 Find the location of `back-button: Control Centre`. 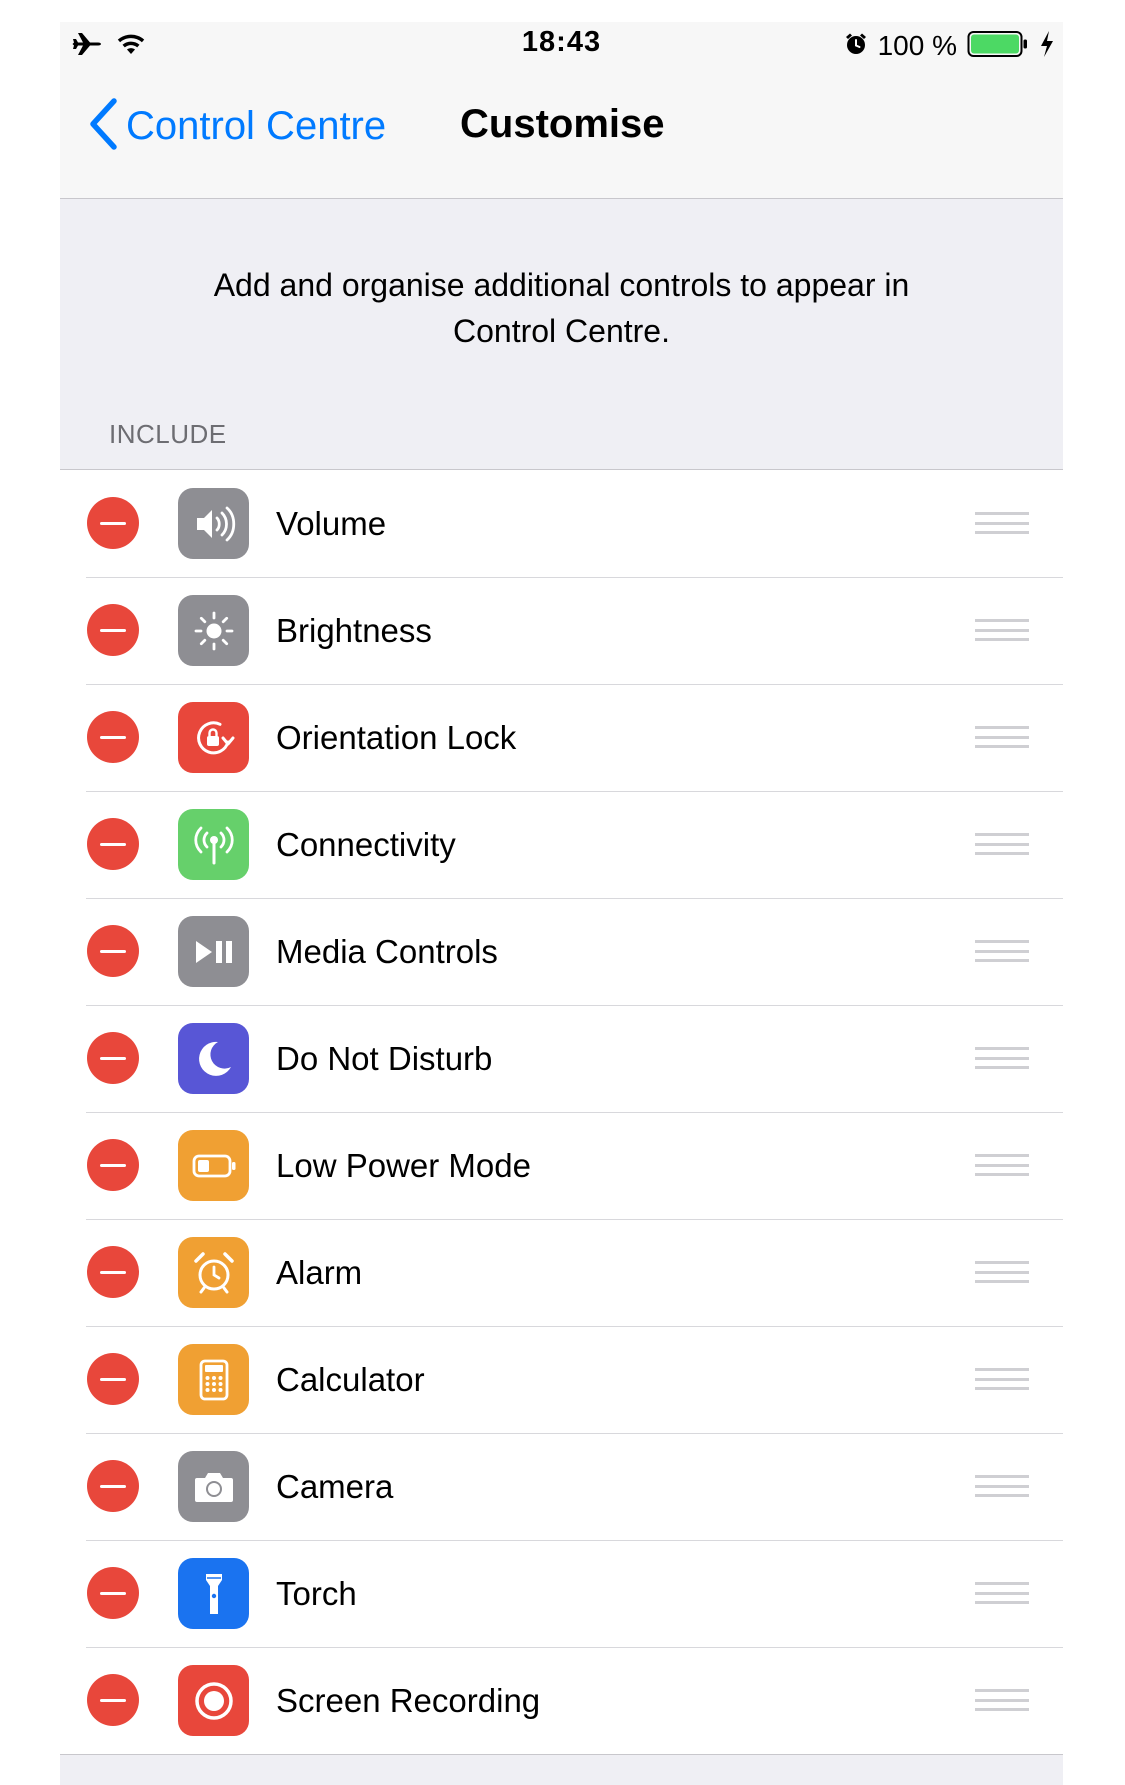

back-button: Control Centre is located at coordinates (237, 126).